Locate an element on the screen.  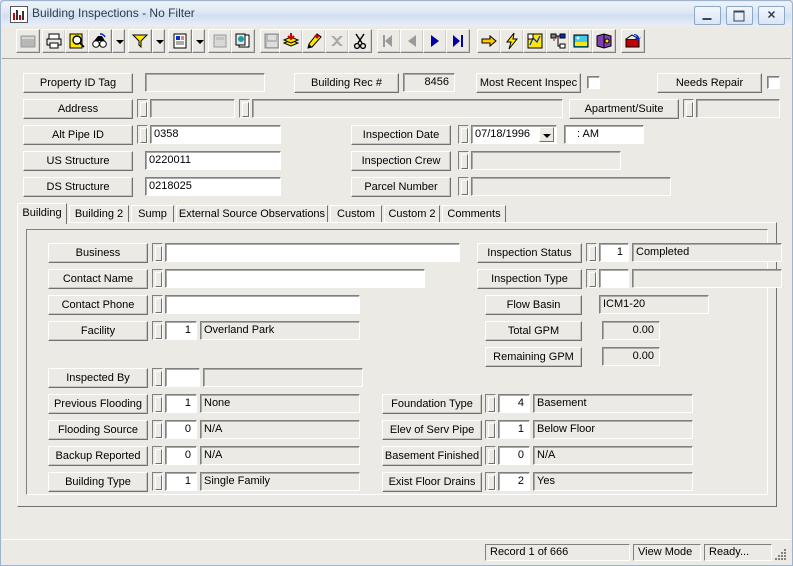
contact-phone-label: Contact Phone is located at coordinates (98, 305).